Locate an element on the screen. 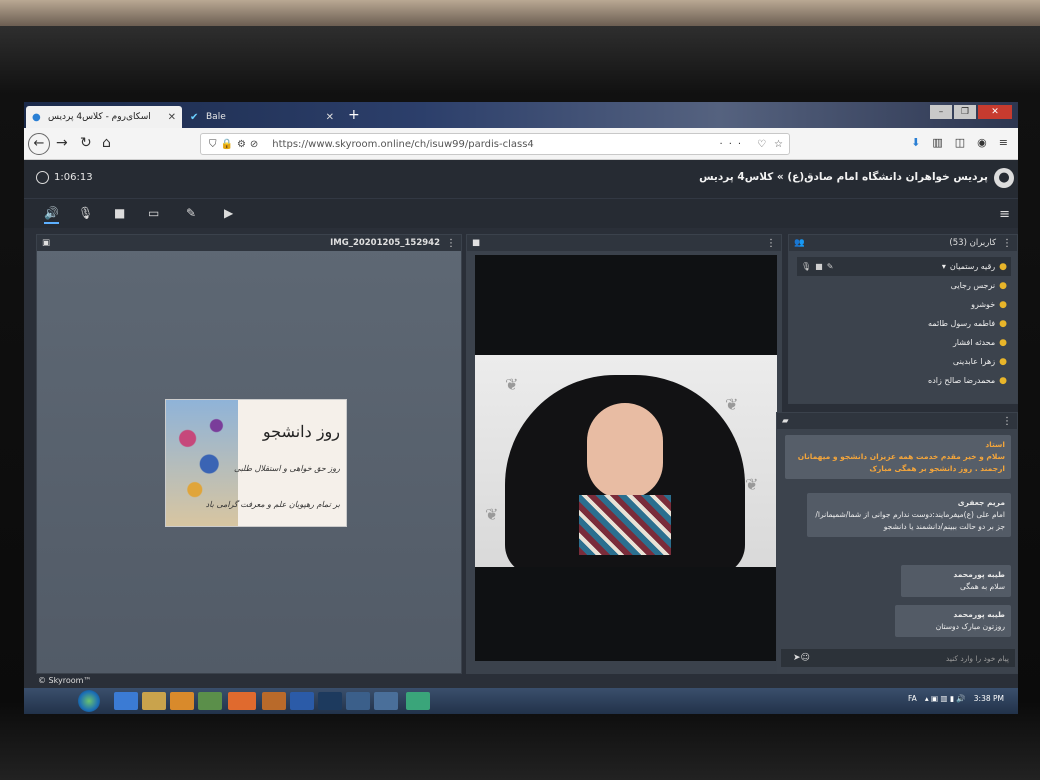 The image size is (1040, 780). folder-icon is located at coordinates (154, 701).